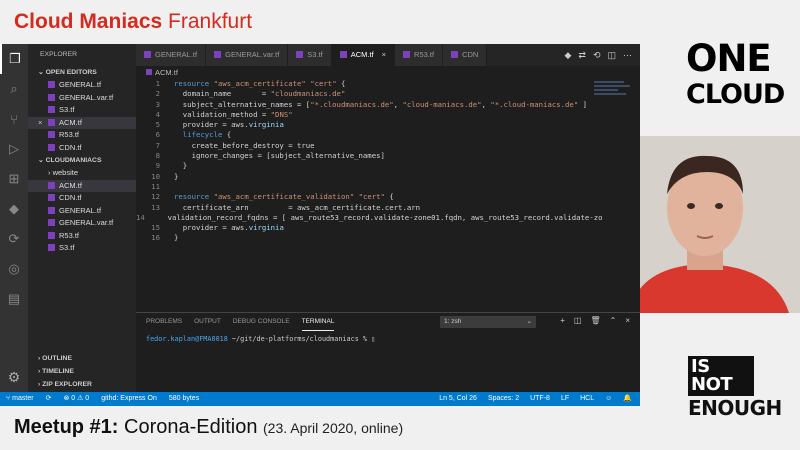 The image size is (800, 450). Describe the element at coordinates (207, 322) in the screenshot. I see `tab-output: OUTPUT` at that location.